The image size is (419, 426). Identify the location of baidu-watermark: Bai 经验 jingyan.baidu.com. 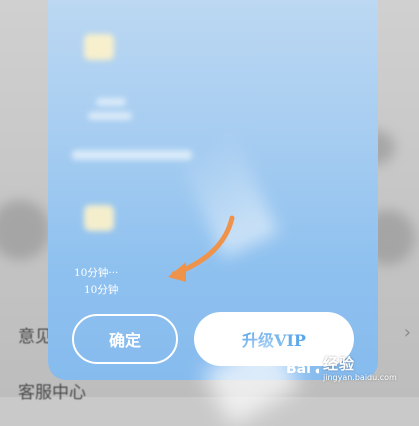
(345, 368).